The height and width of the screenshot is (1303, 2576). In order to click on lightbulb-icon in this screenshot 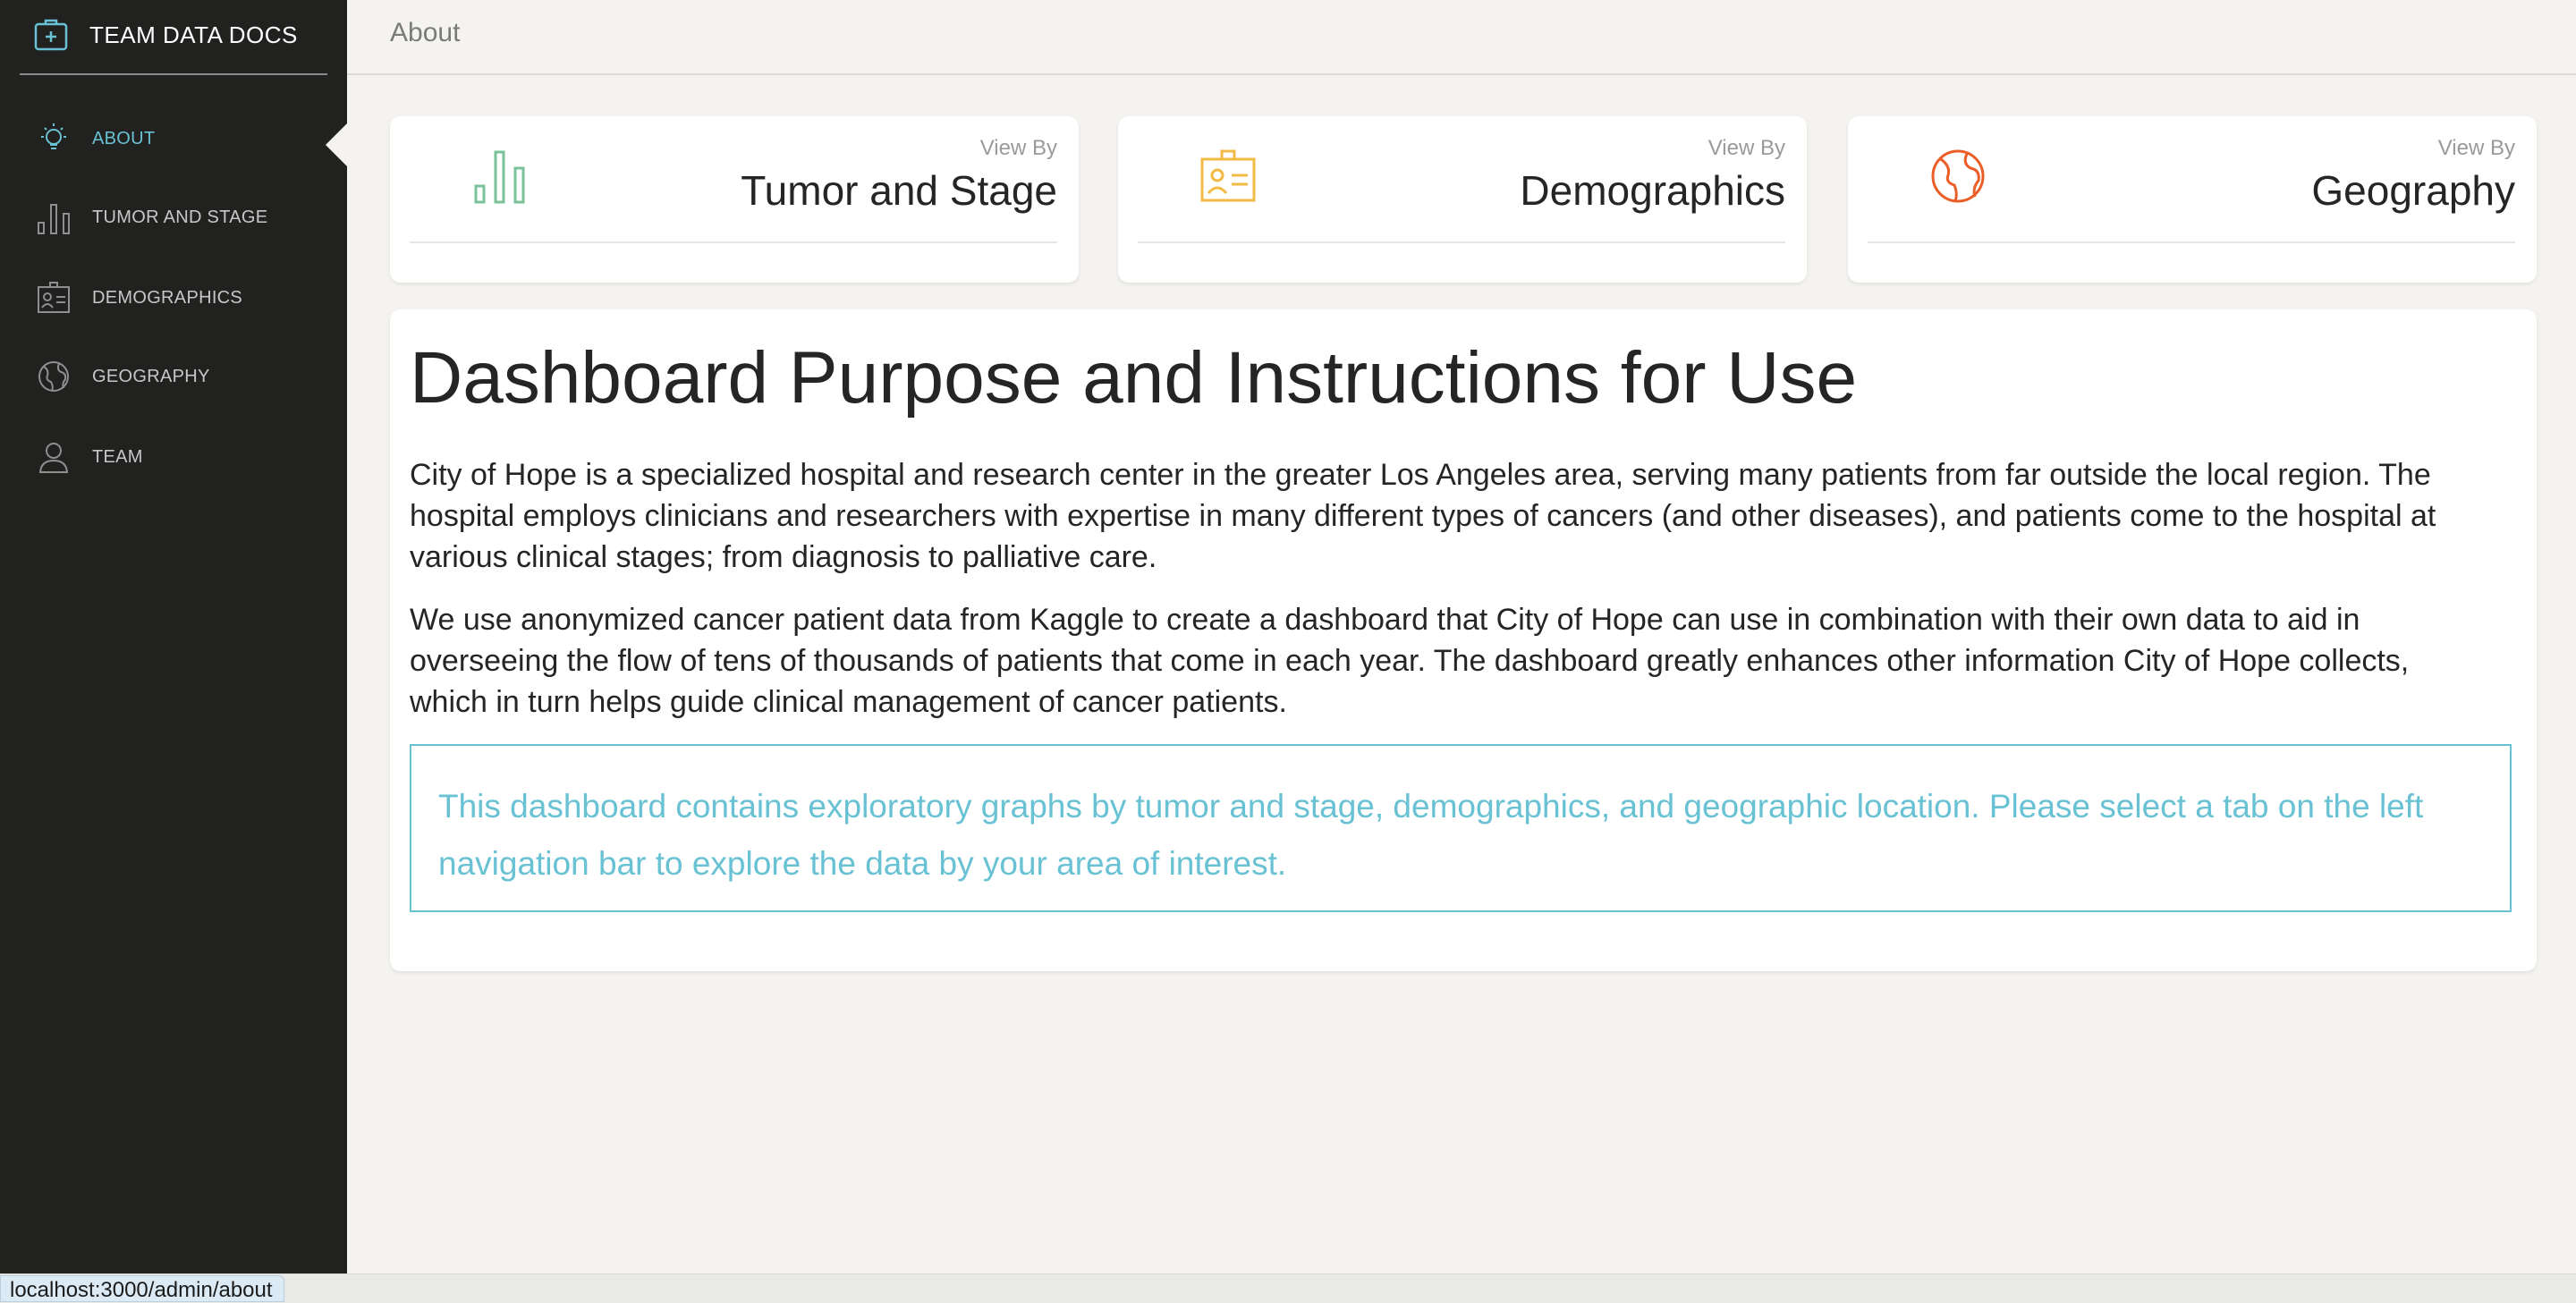, I will do `click(53, 136)`.